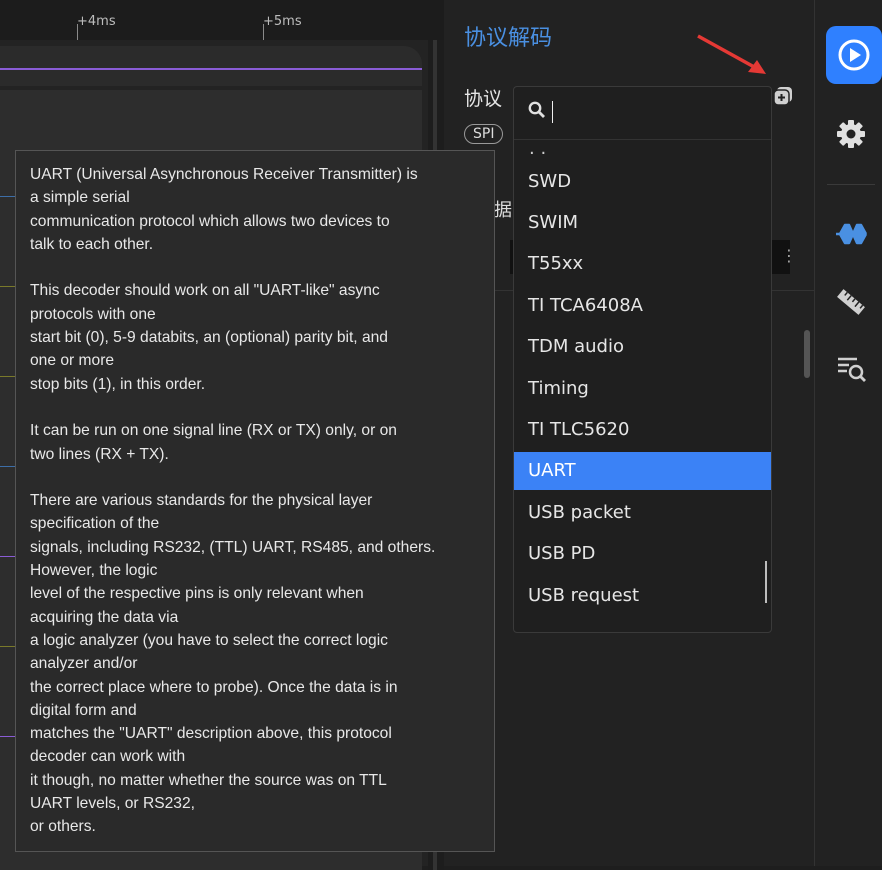 The height and width of the screenshot is (870, 882). I want to click on list-item: TI TLC5620, so click(642, 430).